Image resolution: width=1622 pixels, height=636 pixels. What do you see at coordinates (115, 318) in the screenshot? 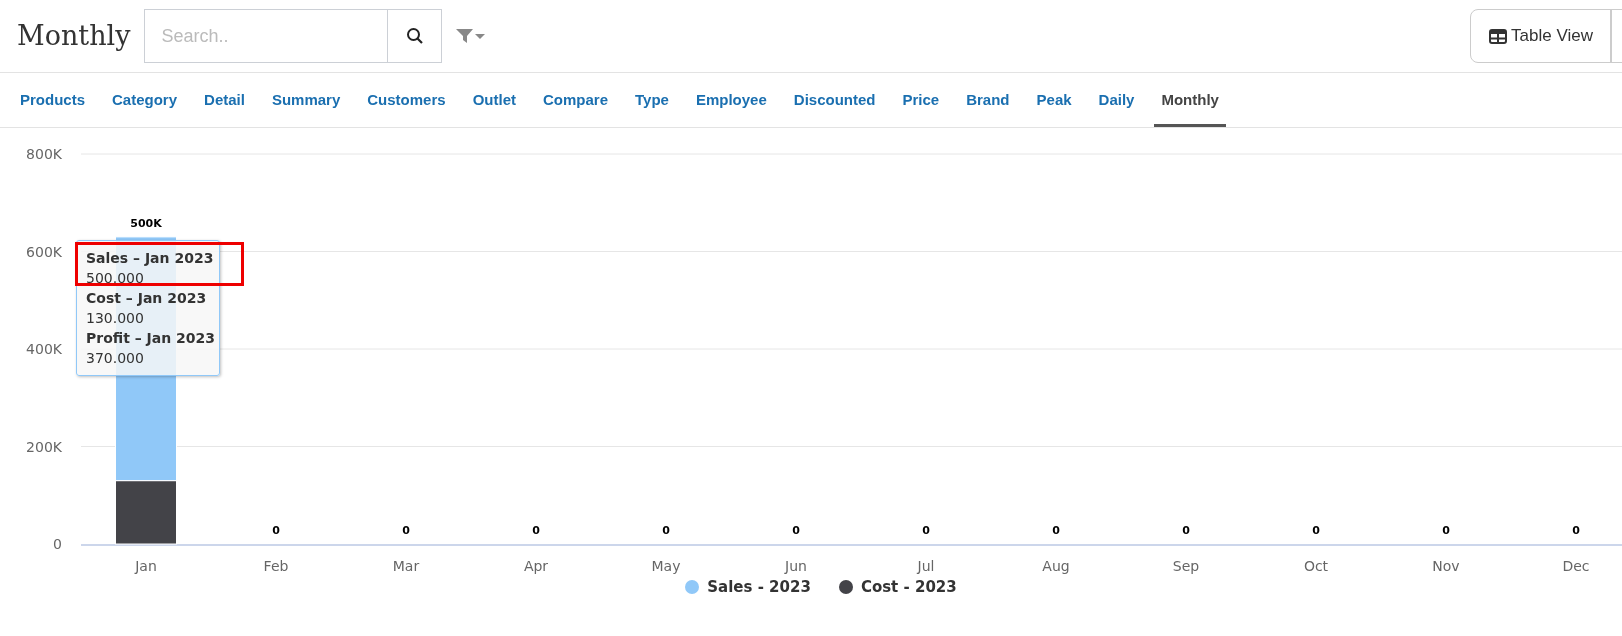
I see `tooltip-value: 130.000` at bounding box center [115, 318].